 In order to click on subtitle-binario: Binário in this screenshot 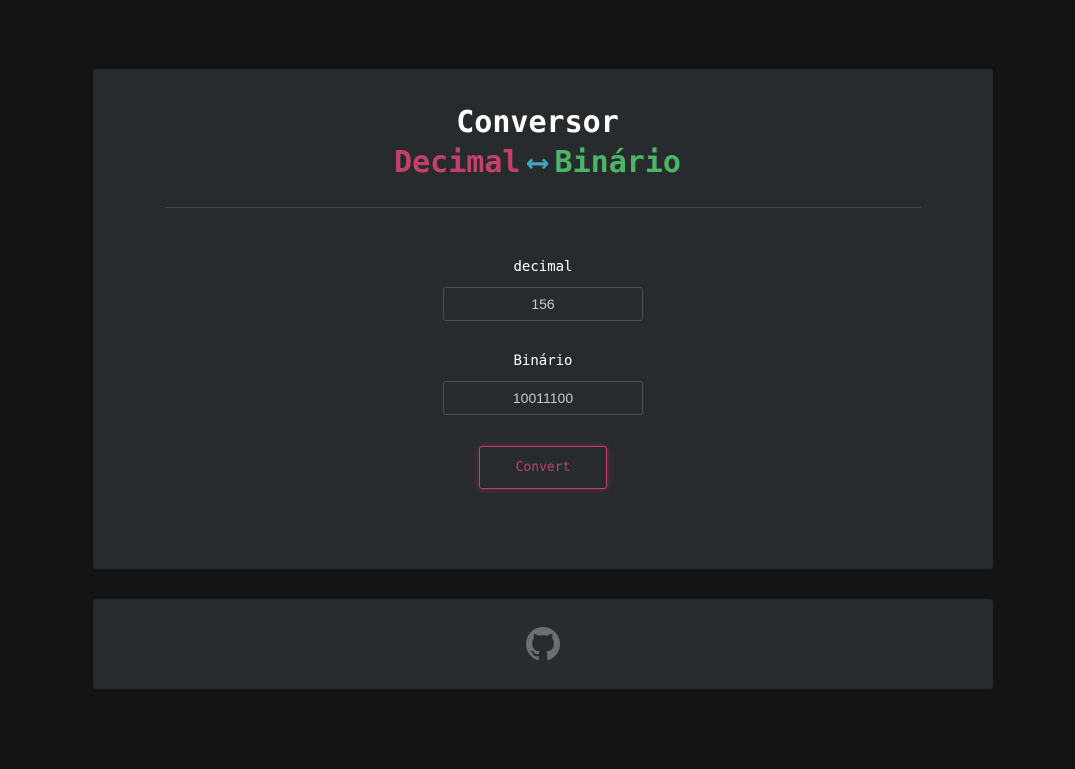, I will do `click(617, 162)`.